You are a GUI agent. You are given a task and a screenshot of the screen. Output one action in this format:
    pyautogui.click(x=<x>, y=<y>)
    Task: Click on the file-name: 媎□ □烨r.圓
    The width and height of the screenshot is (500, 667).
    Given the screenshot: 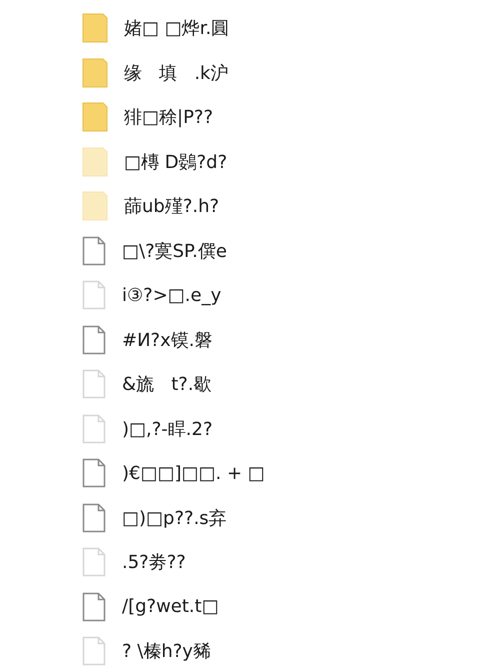 What is the action you would take?
    pyautogui.click(x=177, y=28)
    